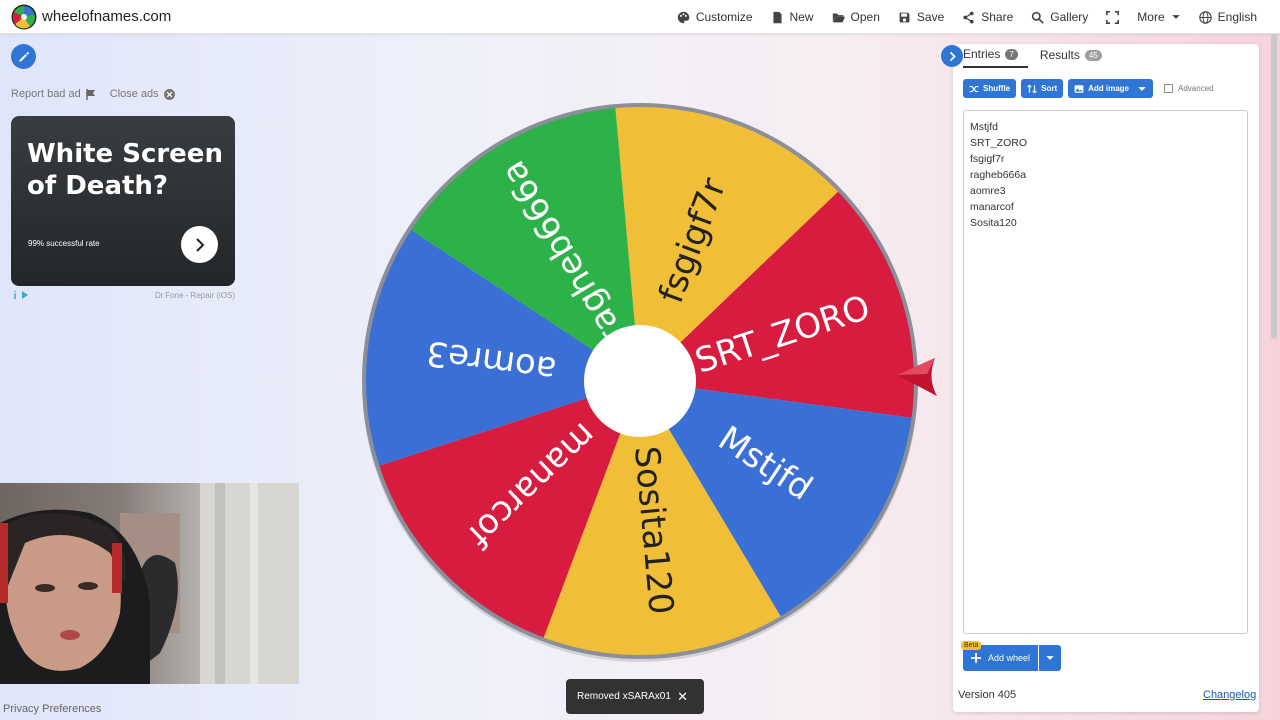 The image size is (1280, 720). What do you see at coordinates (134, 94) in the screenshot?
I see `close-ads-label: Close ads` at bounding box center [134, 94].